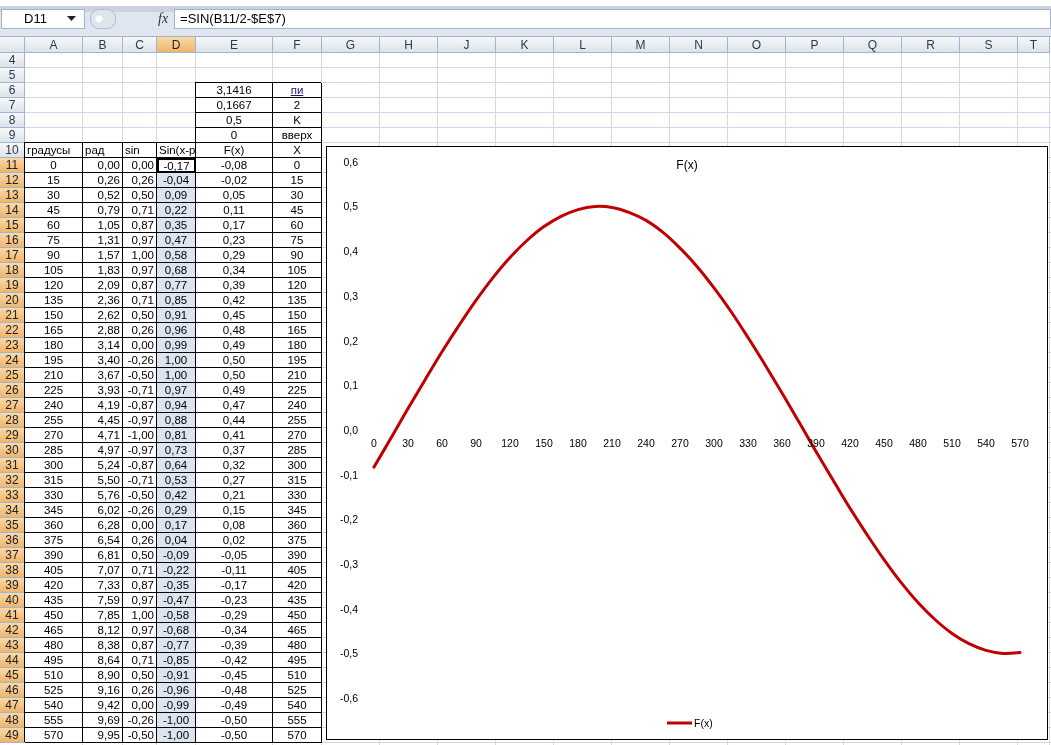 The image size is (1051, 745). What do you see at coordinates (12, 75) in the screenshot?
I see `row-header: 5` at bounding box center [12, 75].